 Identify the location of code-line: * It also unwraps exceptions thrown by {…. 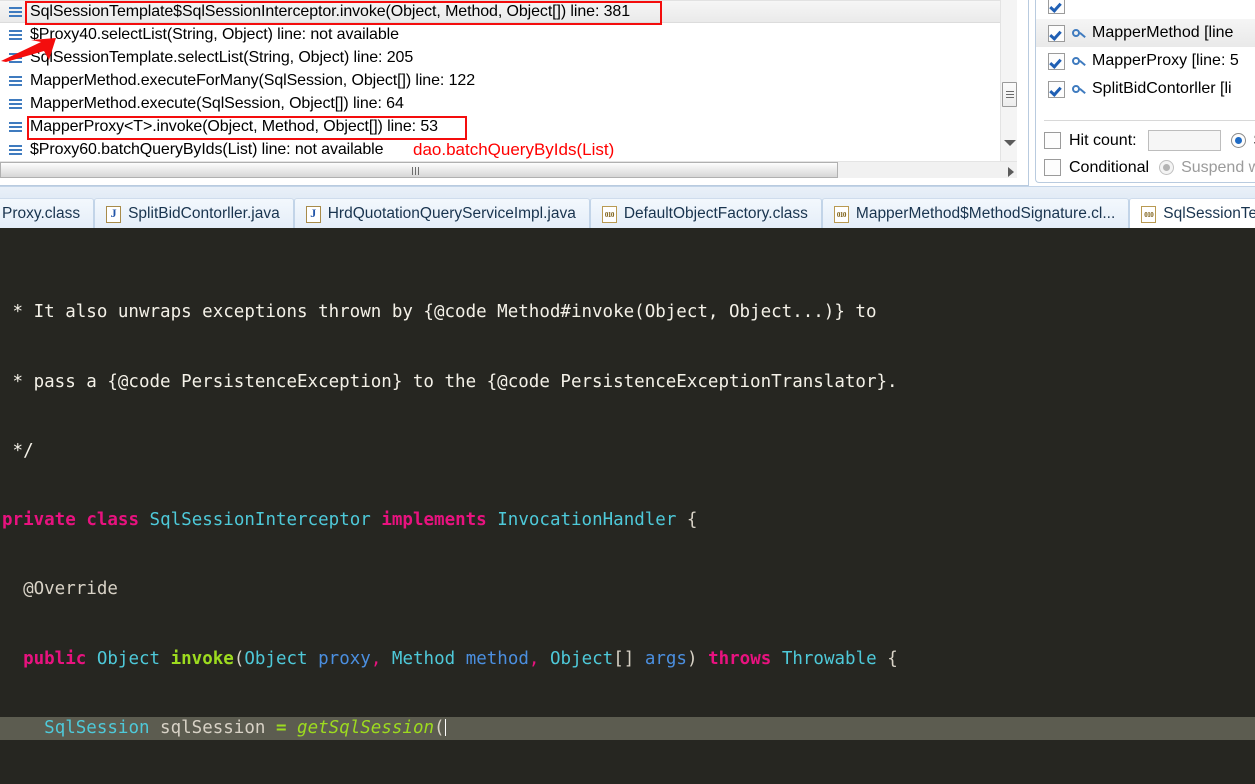
(439, 312).